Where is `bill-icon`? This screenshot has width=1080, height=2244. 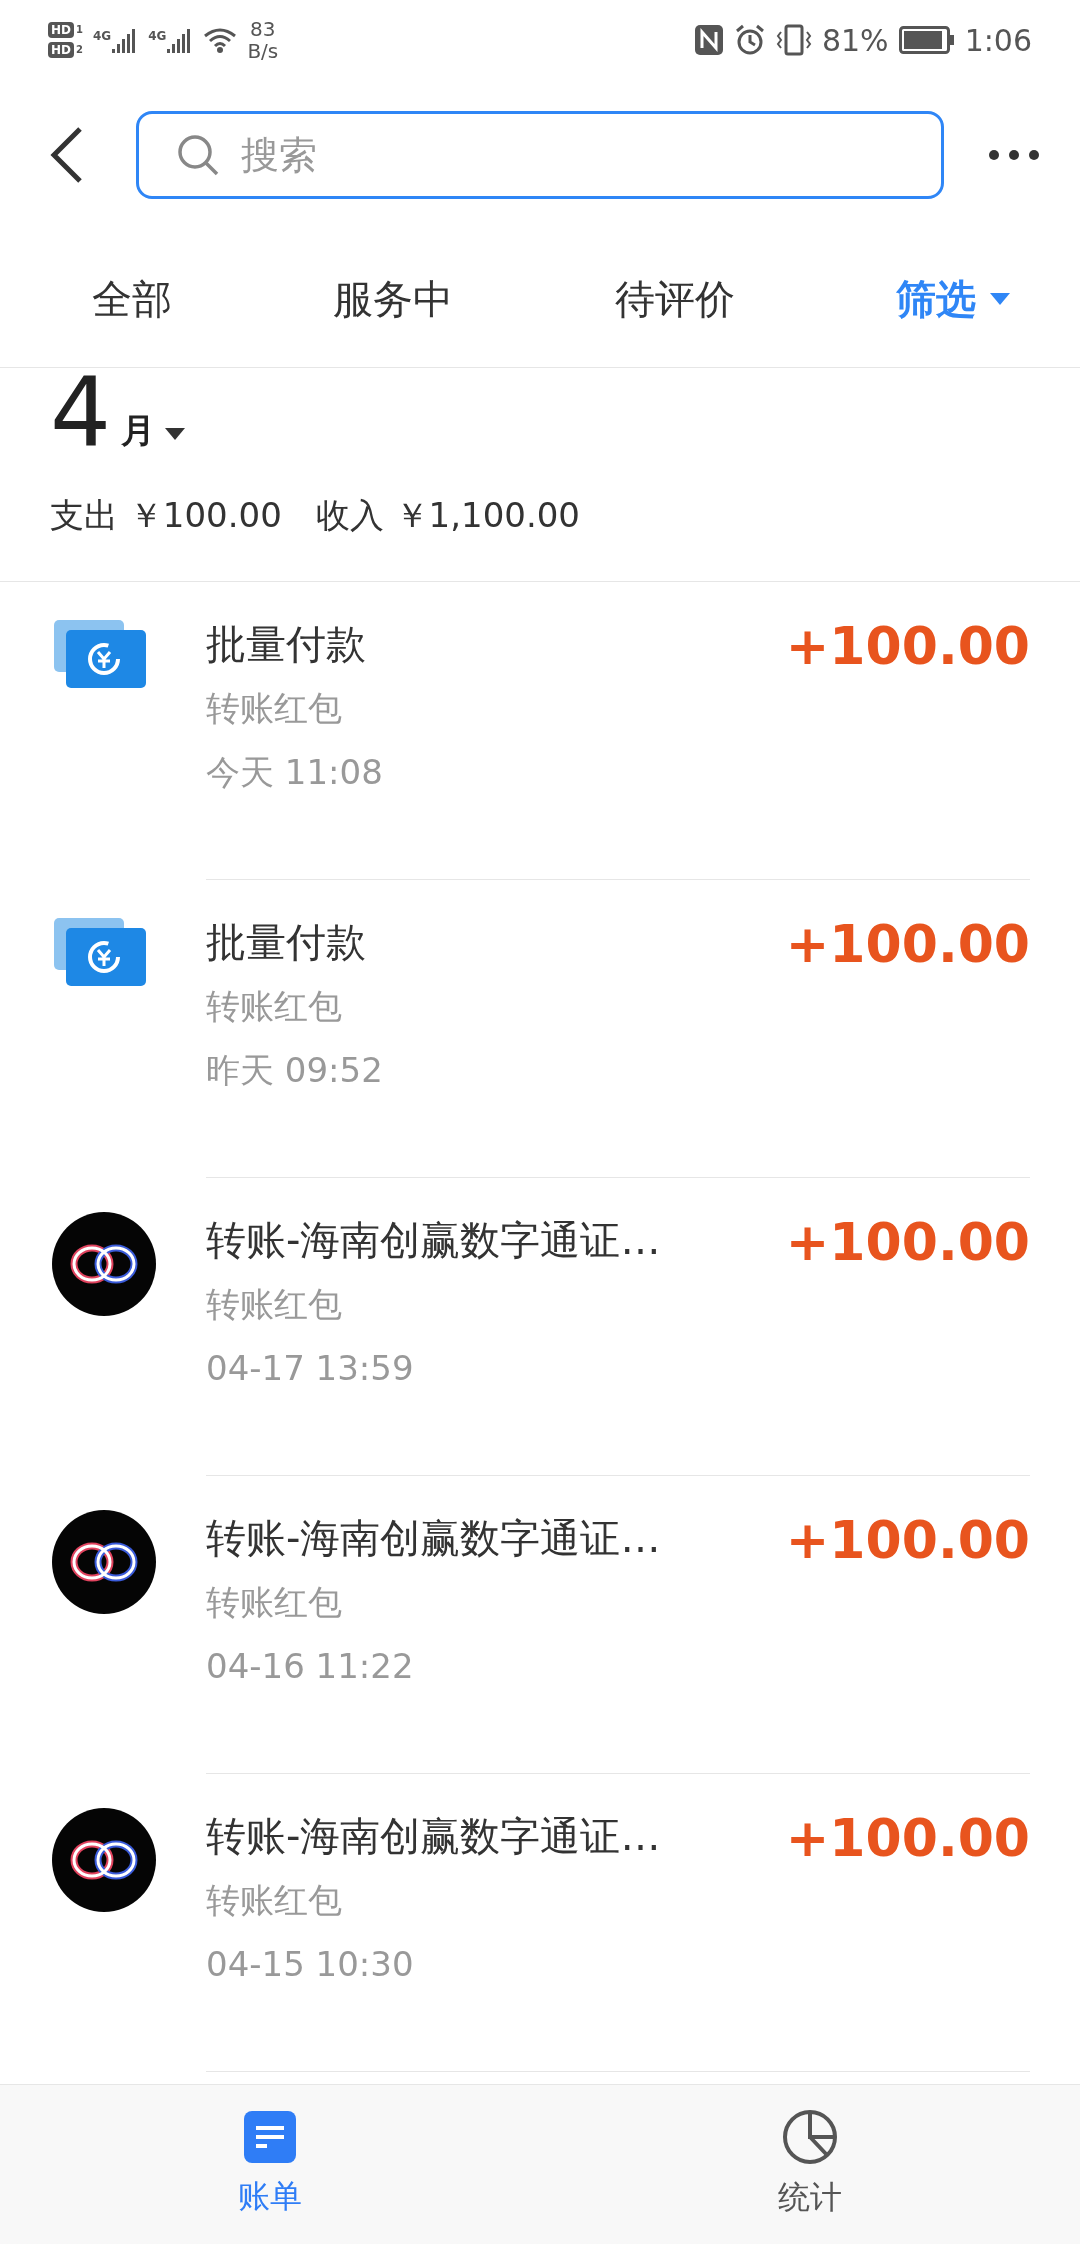
bill-icon is located at coordinates (270, 2136).